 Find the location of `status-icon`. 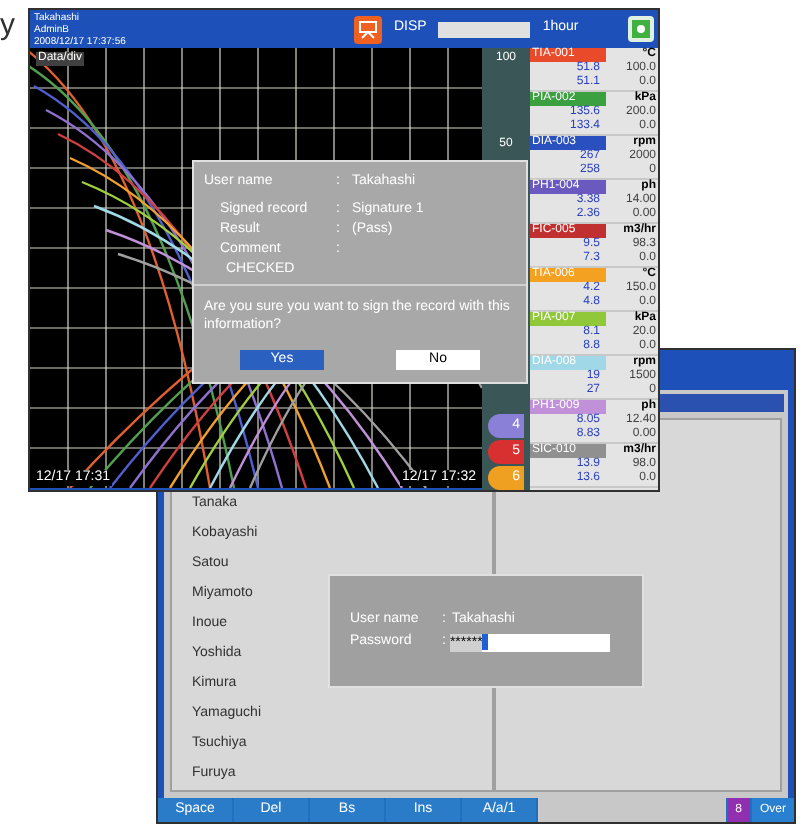

status-icon is located at coordinates (641, 29).